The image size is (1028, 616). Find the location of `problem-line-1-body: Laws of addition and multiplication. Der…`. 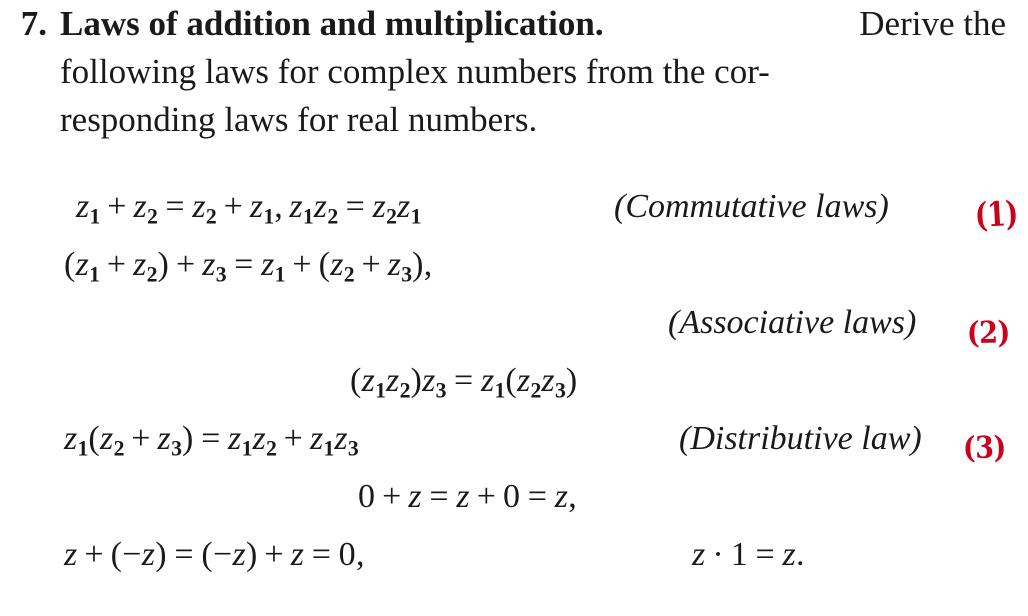

problem-line-1-body: Laws of addition and multiplication. Der… is located at coordinates (544, 24).